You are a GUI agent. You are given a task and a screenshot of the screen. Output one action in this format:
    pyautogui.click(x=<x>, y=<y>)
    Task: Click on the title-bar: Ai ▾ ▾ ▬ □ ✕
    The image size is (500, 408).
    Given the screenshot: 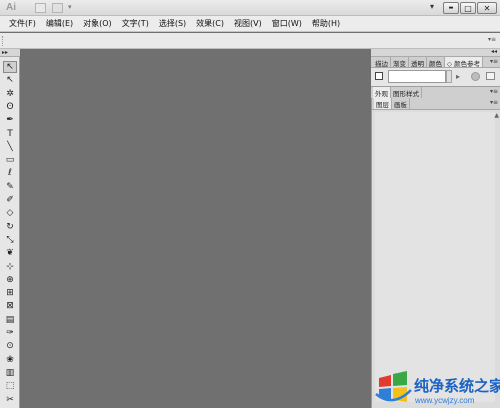 What is the action you would take?
    pyautogui.click(x=250, y=8)
    